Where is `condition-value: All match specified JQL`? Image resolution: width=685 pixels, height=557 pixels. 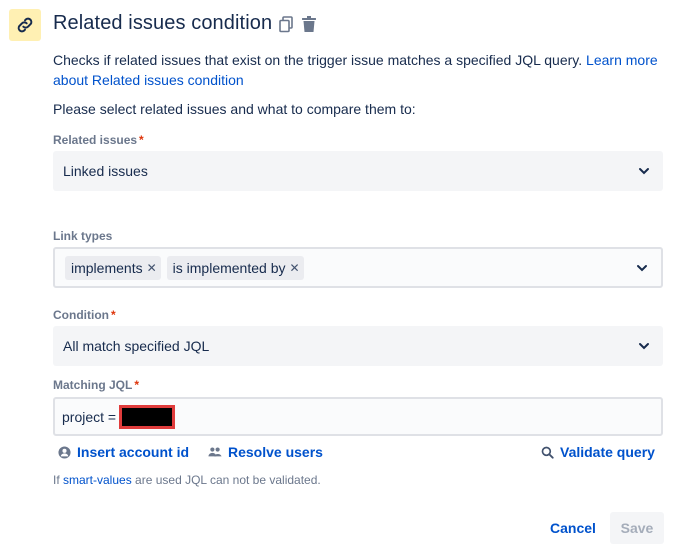 condition-value: All match specified JQL is located at coordinates (136, 346).